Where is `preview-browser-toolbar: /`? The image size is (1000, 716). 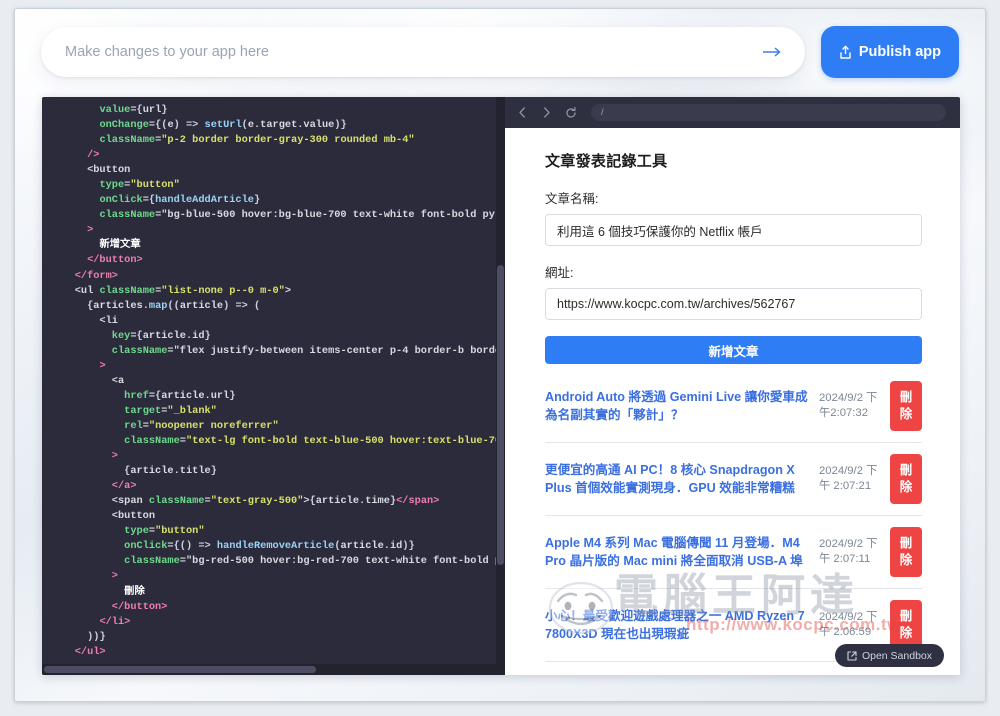
preview-browser-toolbar: / is located at coordinates (732, 112).